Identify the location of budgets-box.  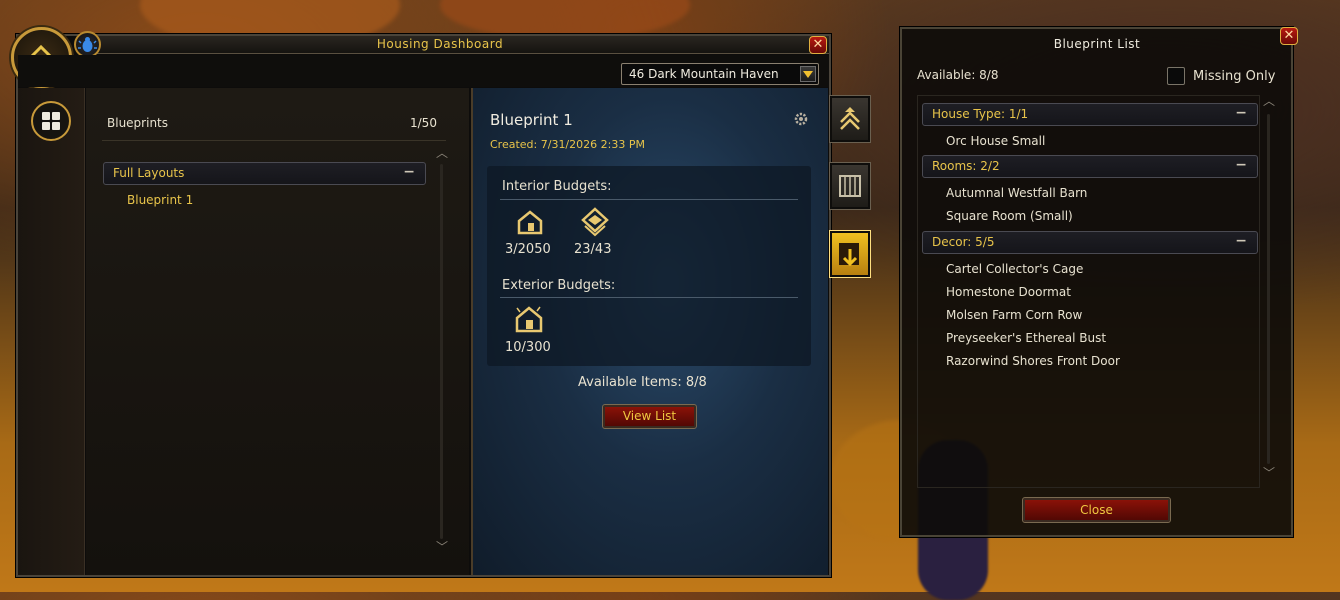
(649, 266).